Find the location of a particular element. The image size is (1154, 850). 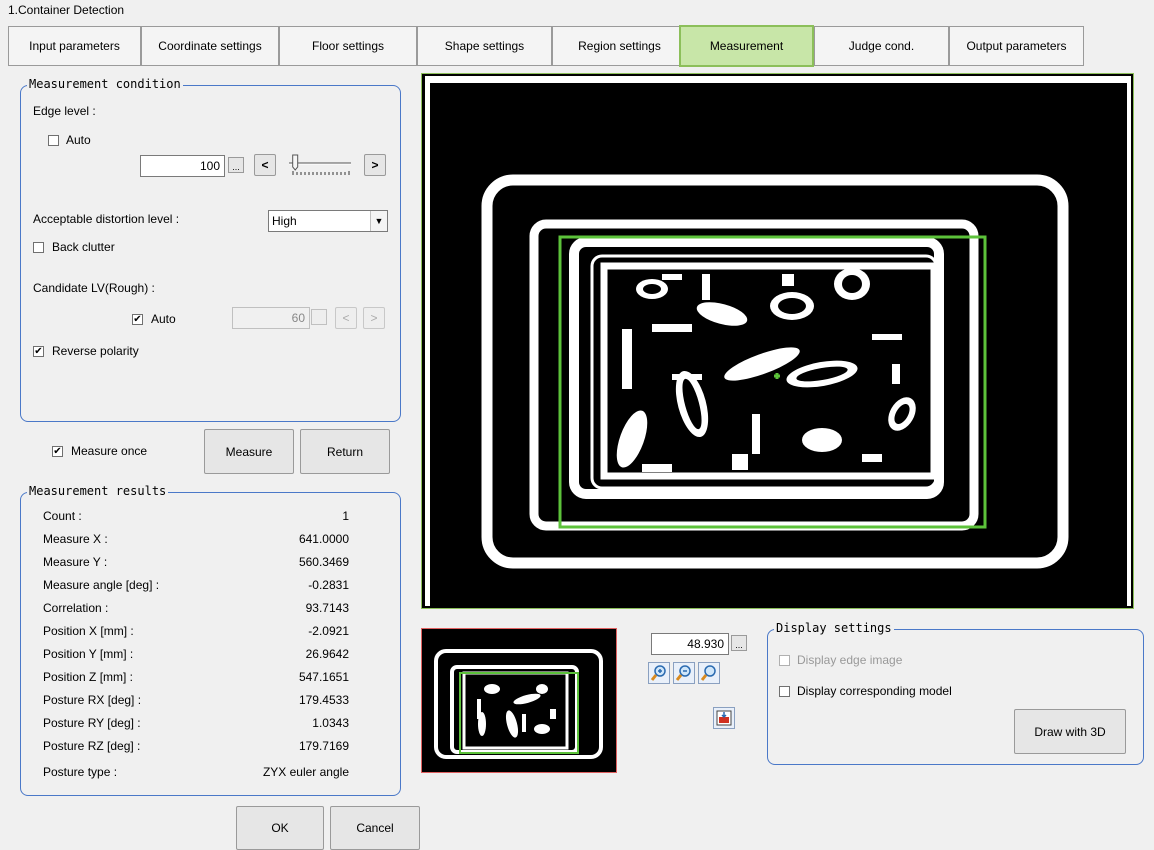

zoom-fit-icon is located at coordinates (708, 673).